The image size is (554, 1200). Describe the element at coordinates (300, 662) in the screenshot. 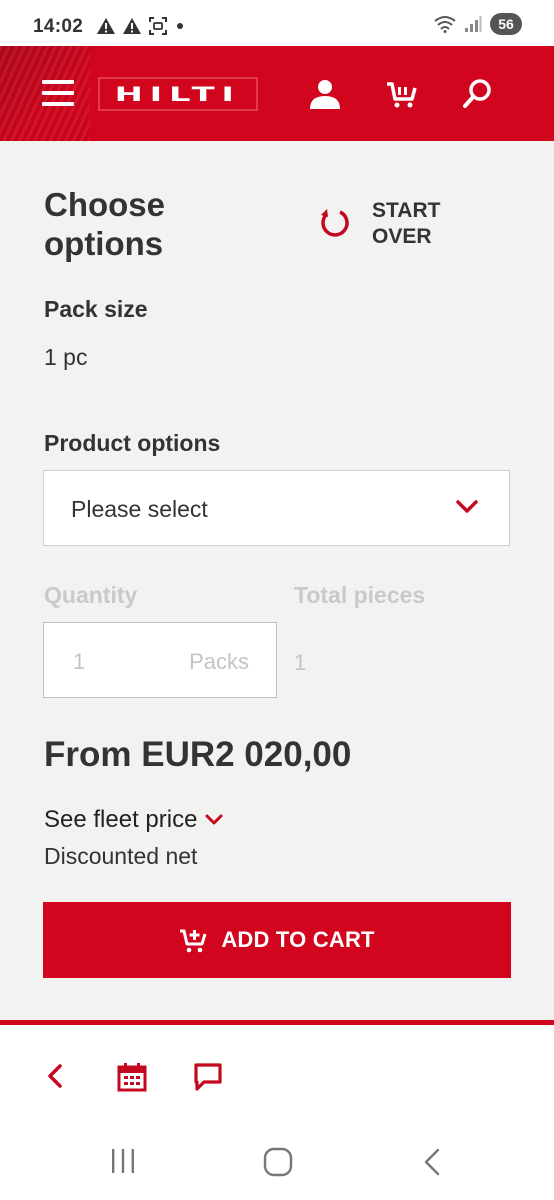

I see `total-pieces-value: 1` at that location.